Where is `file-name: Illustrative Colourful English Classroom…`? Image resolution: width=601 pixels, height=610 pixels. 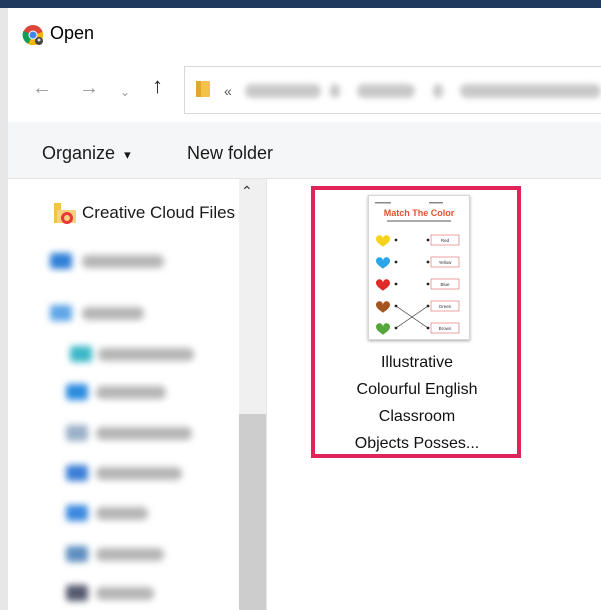 file-name: Illustrative Colourful English Classroom… is located at coordinates (417, 403).